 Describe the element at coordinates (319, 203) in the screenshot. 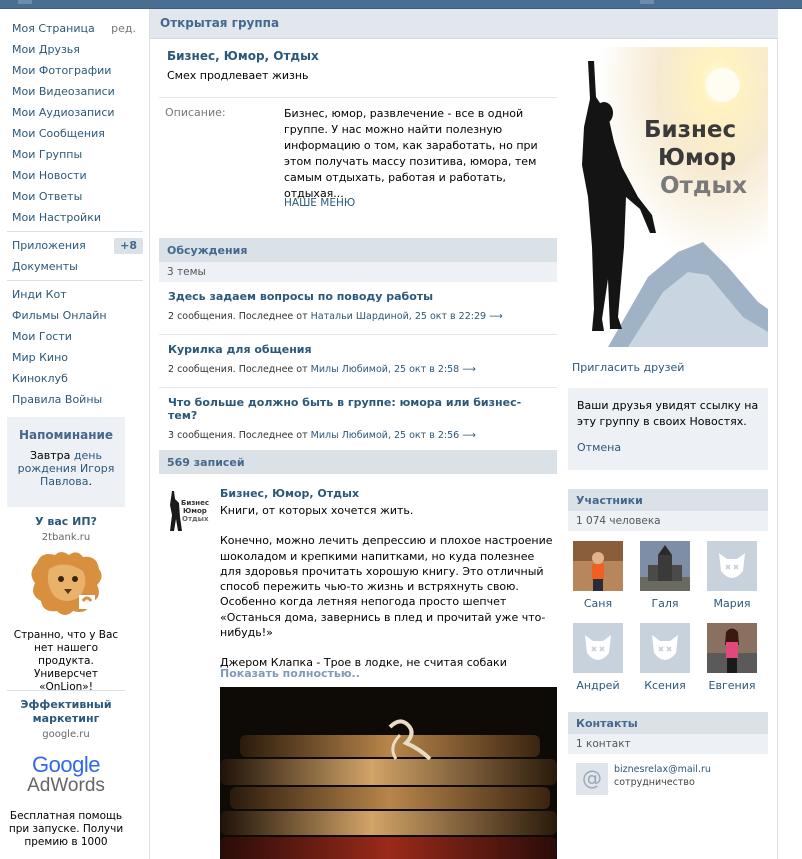

I see `our-menu-link: НАШЕ МЕНЮ` at that location.